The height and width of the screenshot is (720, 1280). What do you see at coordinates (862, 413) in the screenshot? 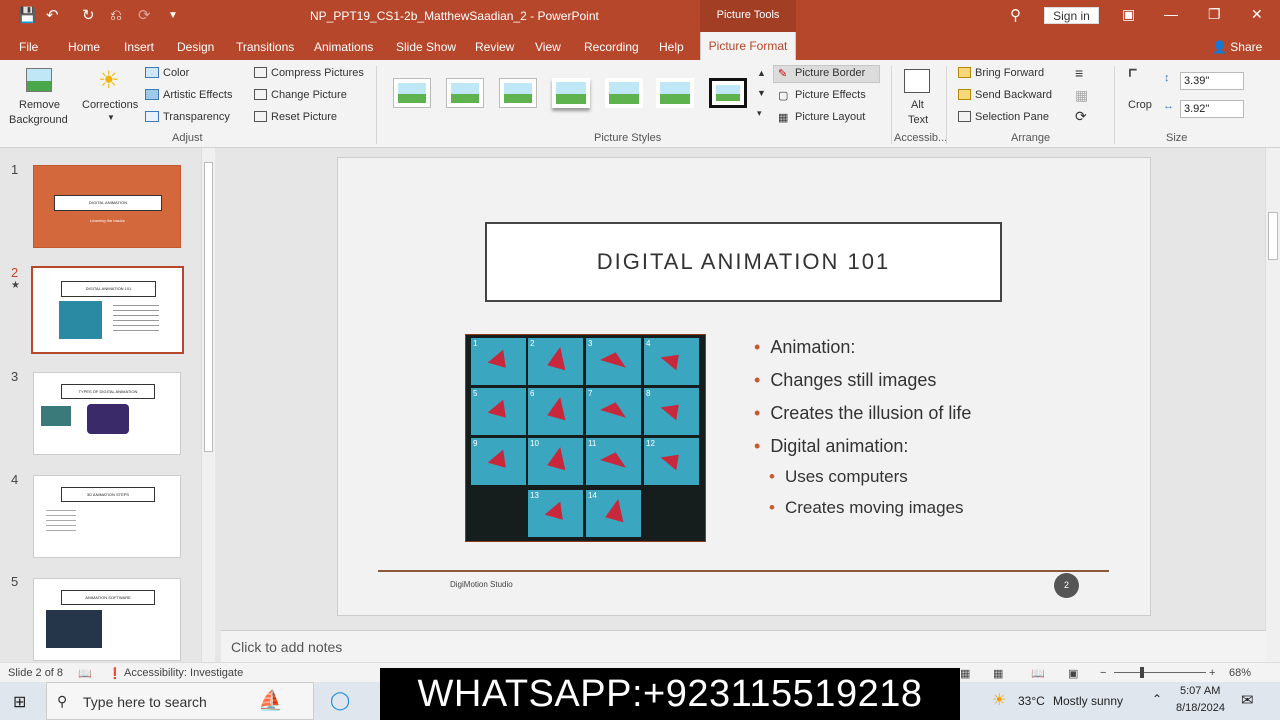
I see `bullet-item: • Creates the illusion of life` at bounding box center [862, 413].